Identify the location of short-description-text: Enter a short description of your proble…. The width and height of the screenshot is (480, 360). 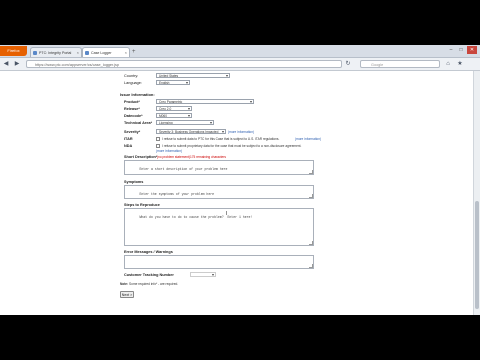
(183, 169).